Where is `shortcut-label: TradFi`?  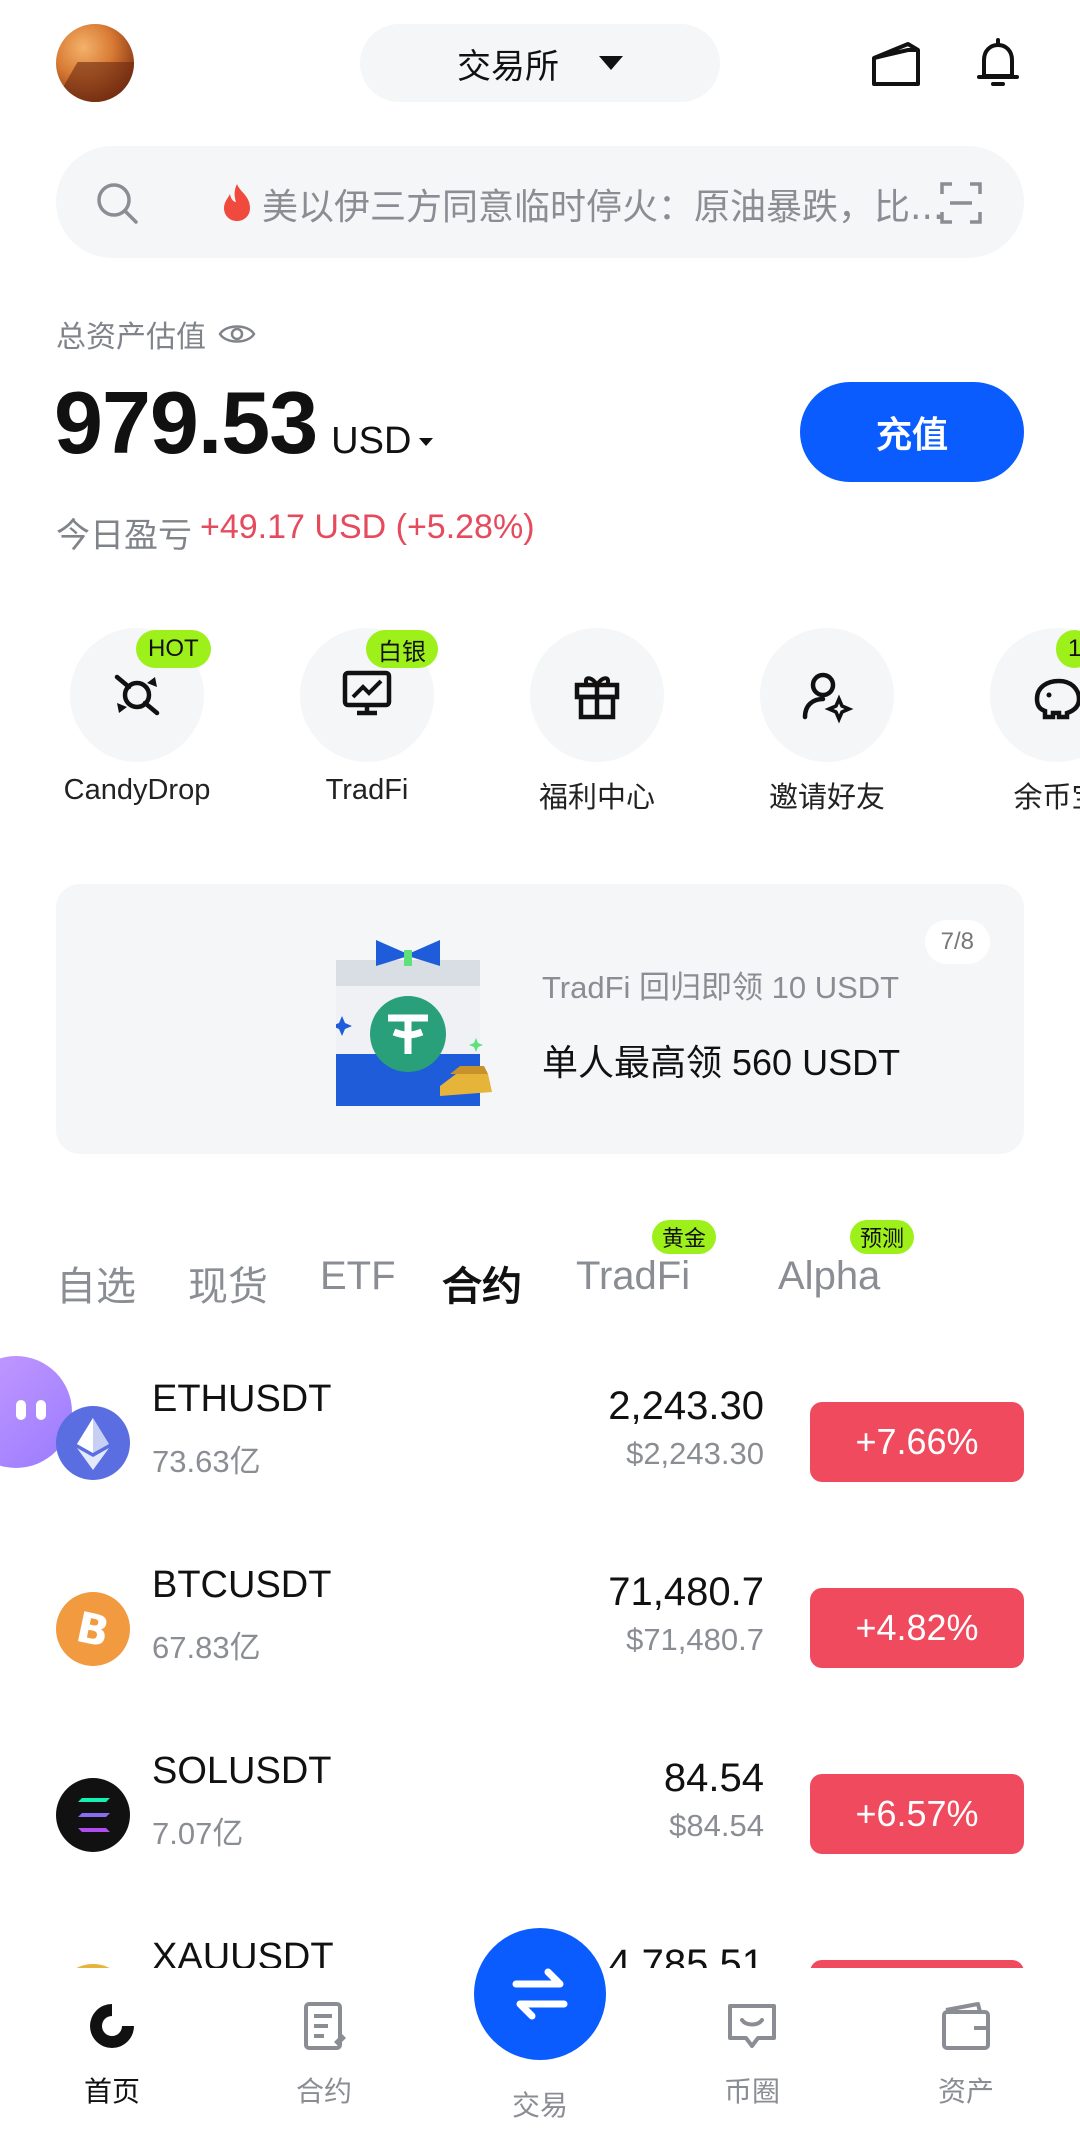 shortcut-label: TradFi is located at coordinates (367, 790).